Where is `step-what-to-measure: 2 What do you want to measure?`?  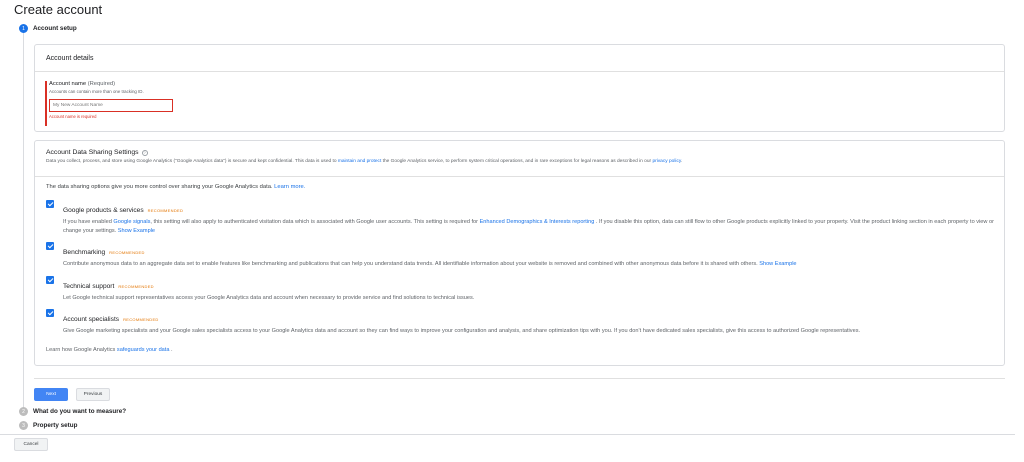
step-what-to-measure: 2 What do you want to measure? is located at coordinates (72, 411).